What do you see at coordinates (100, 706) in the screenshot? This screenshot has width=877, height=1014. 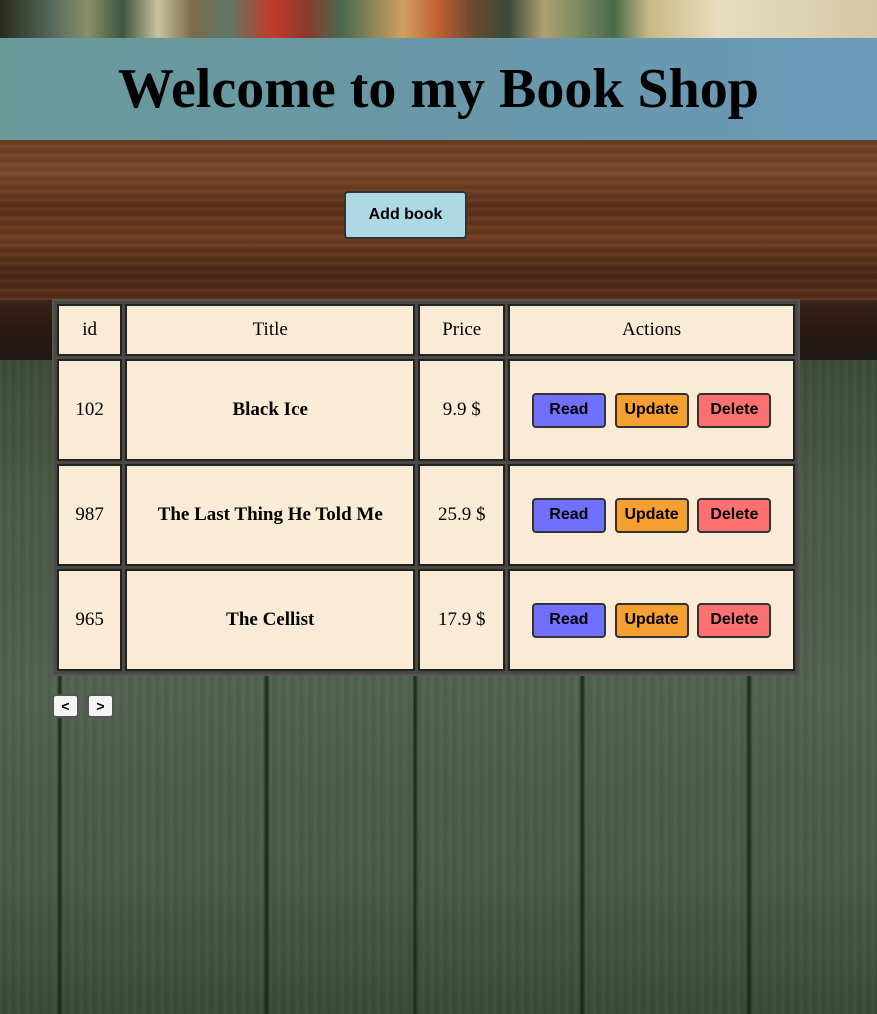 I see `next-page-button: >` at bounding box center [100, 706].